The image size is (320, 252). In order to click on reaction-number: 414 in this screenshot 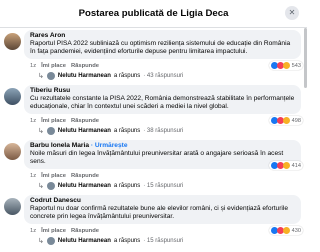, I will do `click(296, 165)`.